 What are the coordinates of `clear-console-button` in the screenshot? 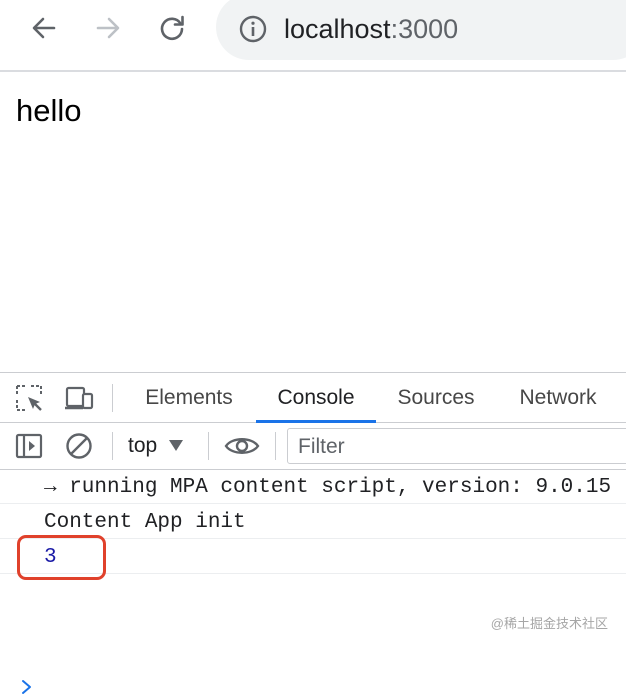 It's located at (79, 446).